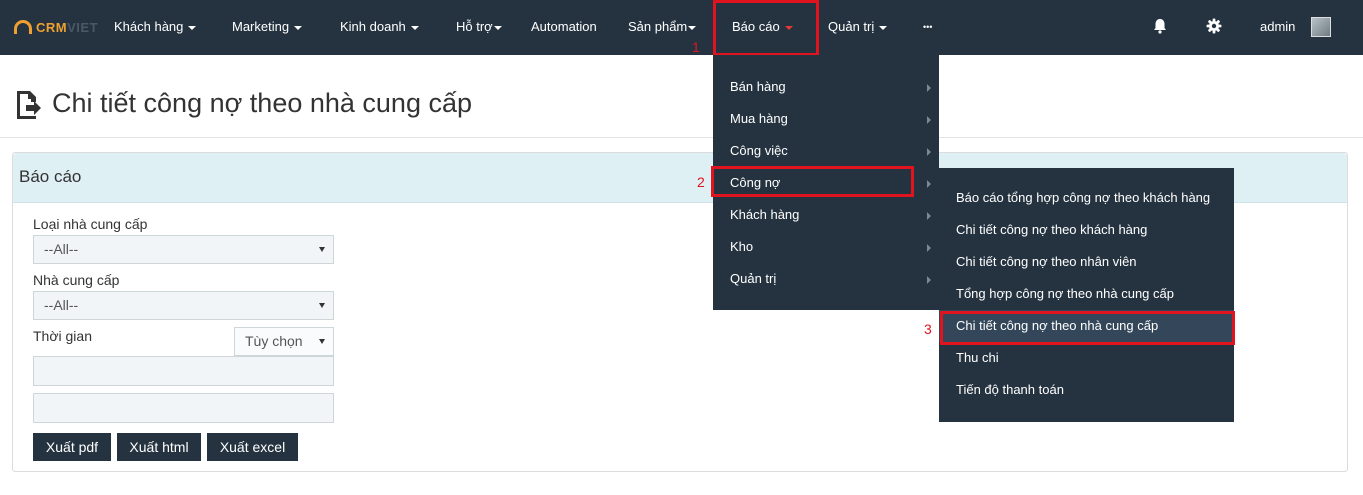 The image size is (1363, 495). I want to click on nav-automation: Automation, so click(564, 27).